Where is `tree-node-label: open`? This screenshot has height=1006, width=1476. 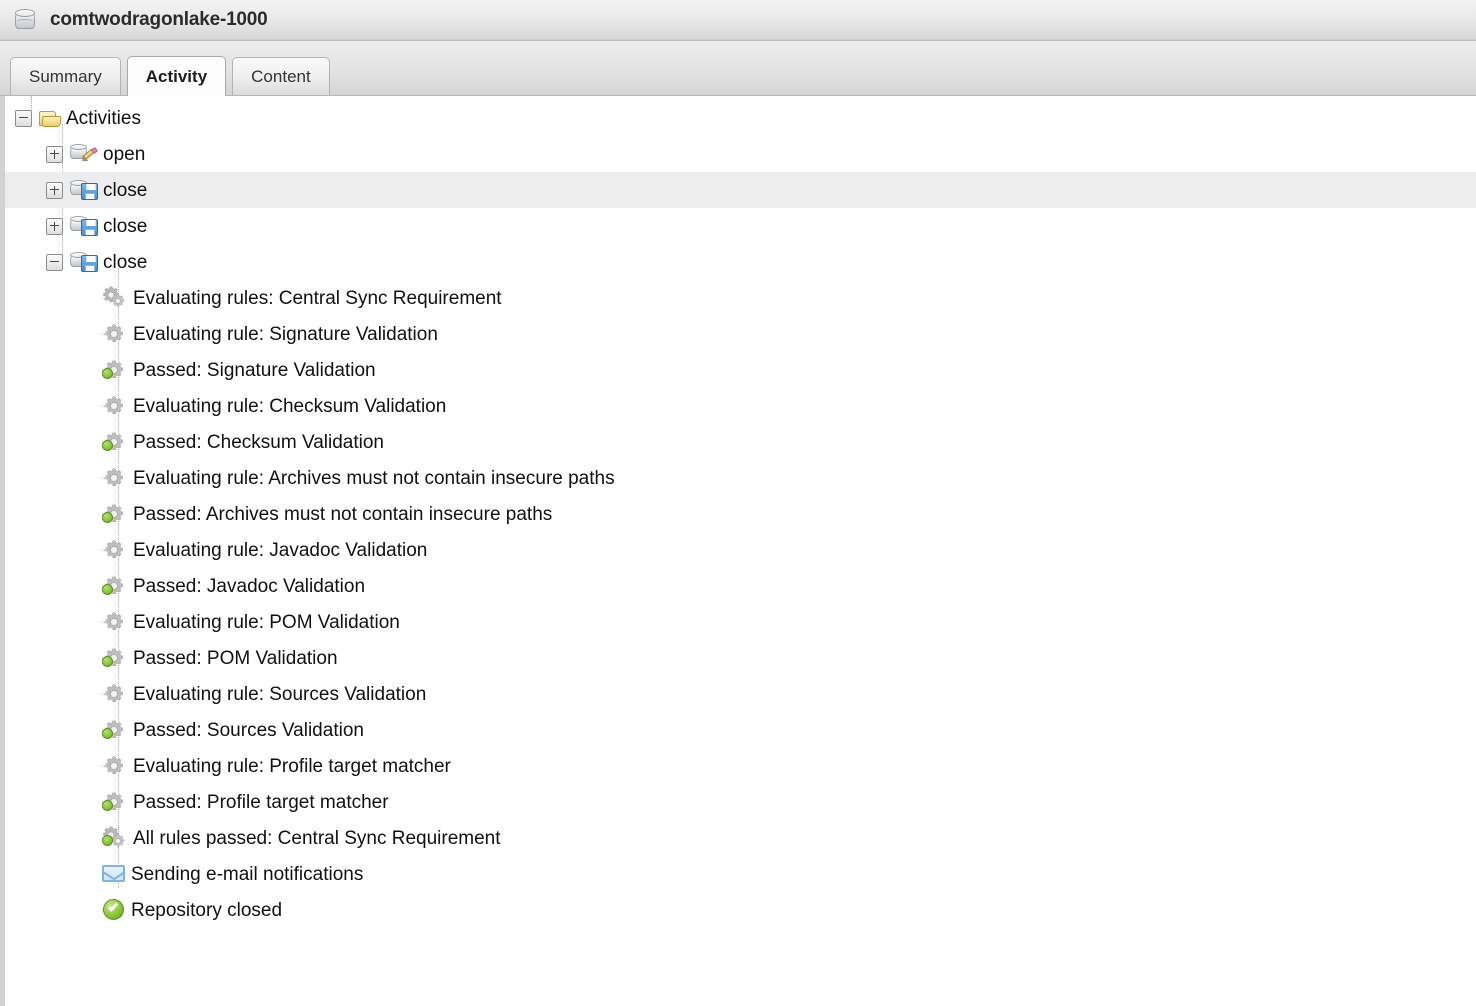 tree-node-label: open is located at coordinates (124, 154).